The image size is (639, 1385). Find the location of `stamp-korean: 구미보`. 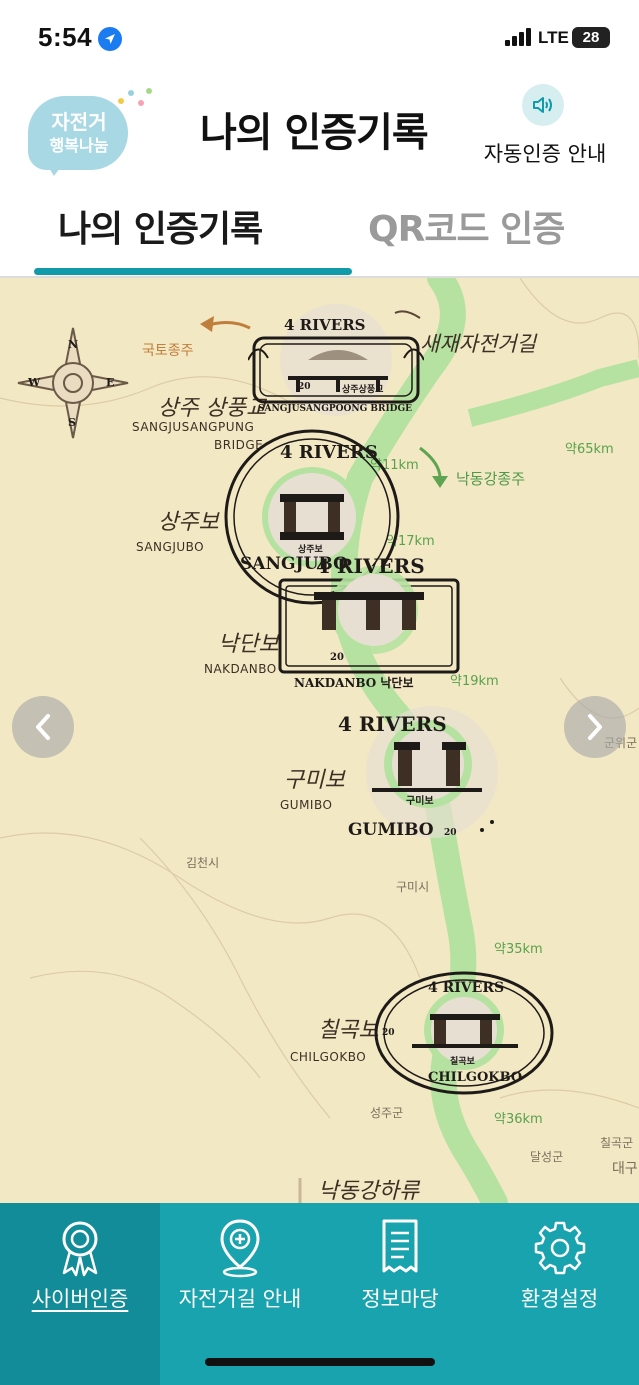

stamp-korean: 구미보 is located at coordinates (420, 801).